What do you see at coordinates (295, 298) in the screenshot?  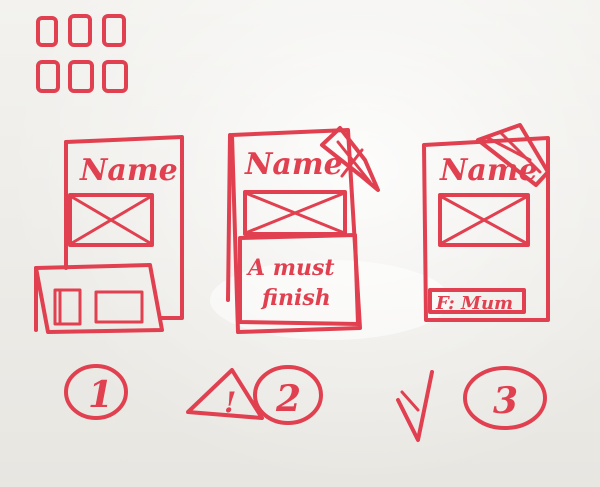 I see `alert-text-line2: finish` at bounding box center [295, 298].